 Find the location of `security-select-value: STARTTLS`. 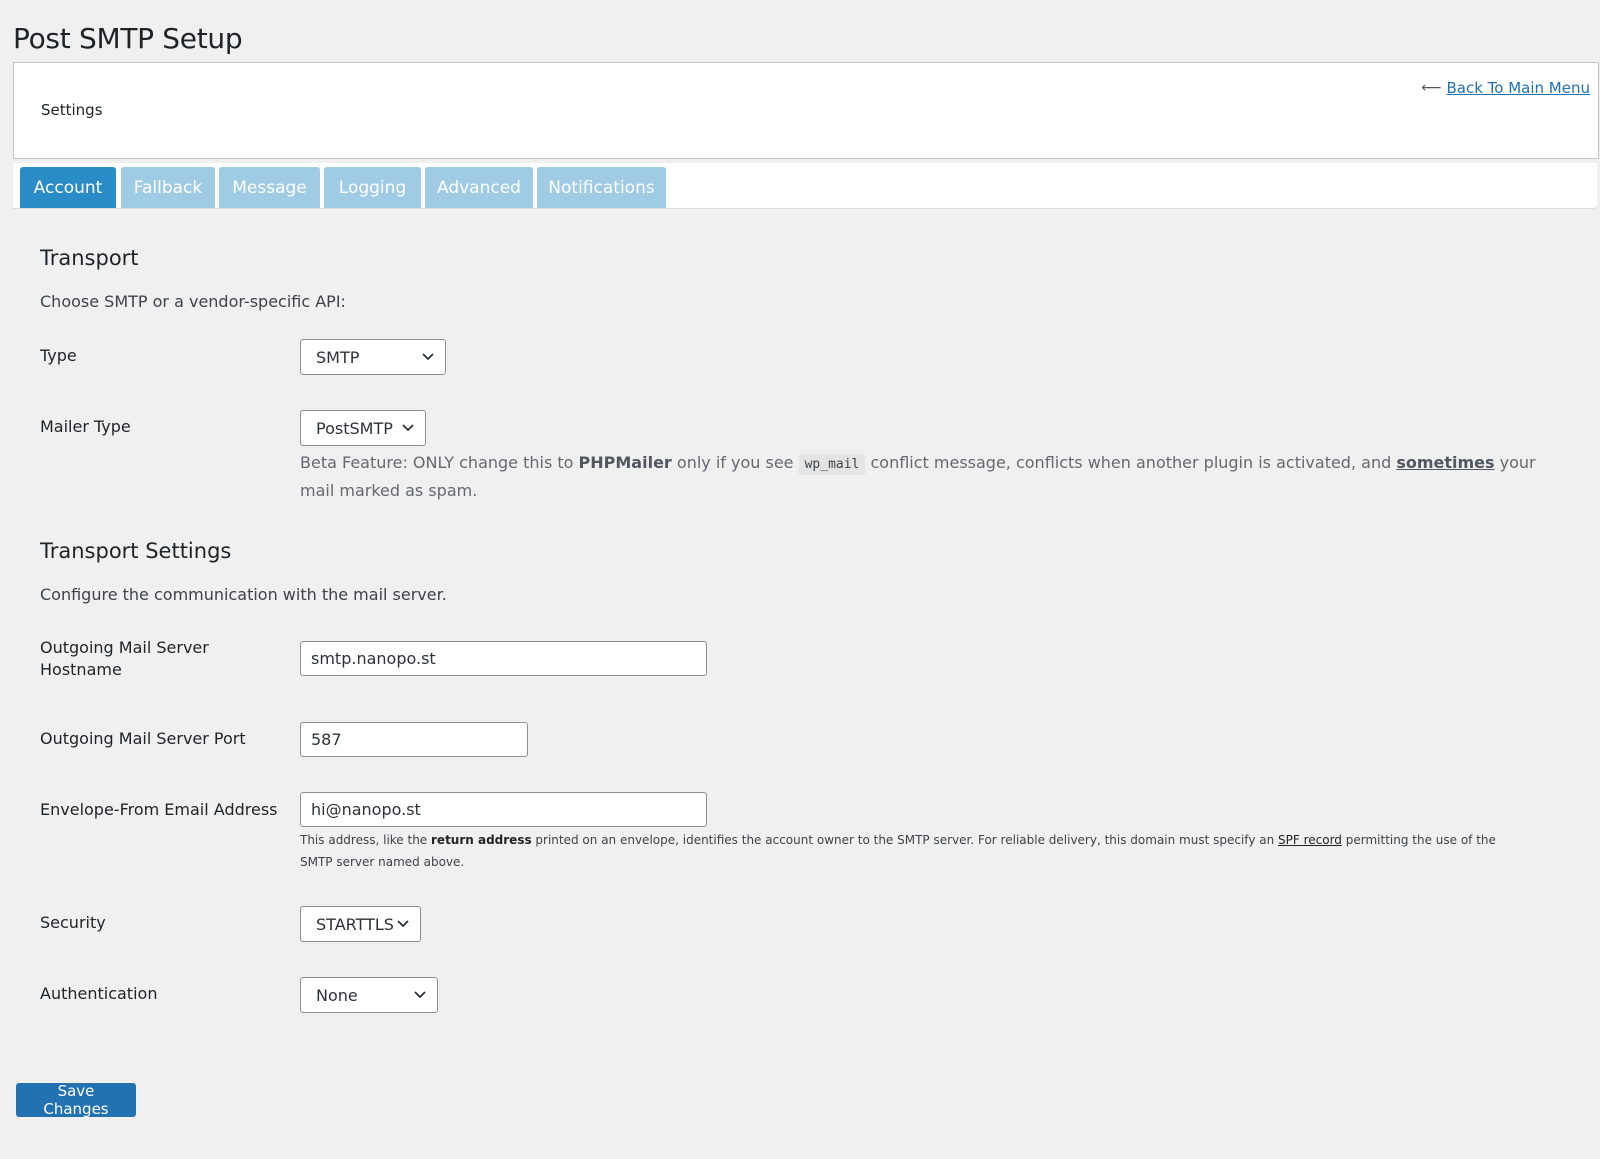

security-select-value: STARTTLS is located at coordinates (355, 924).